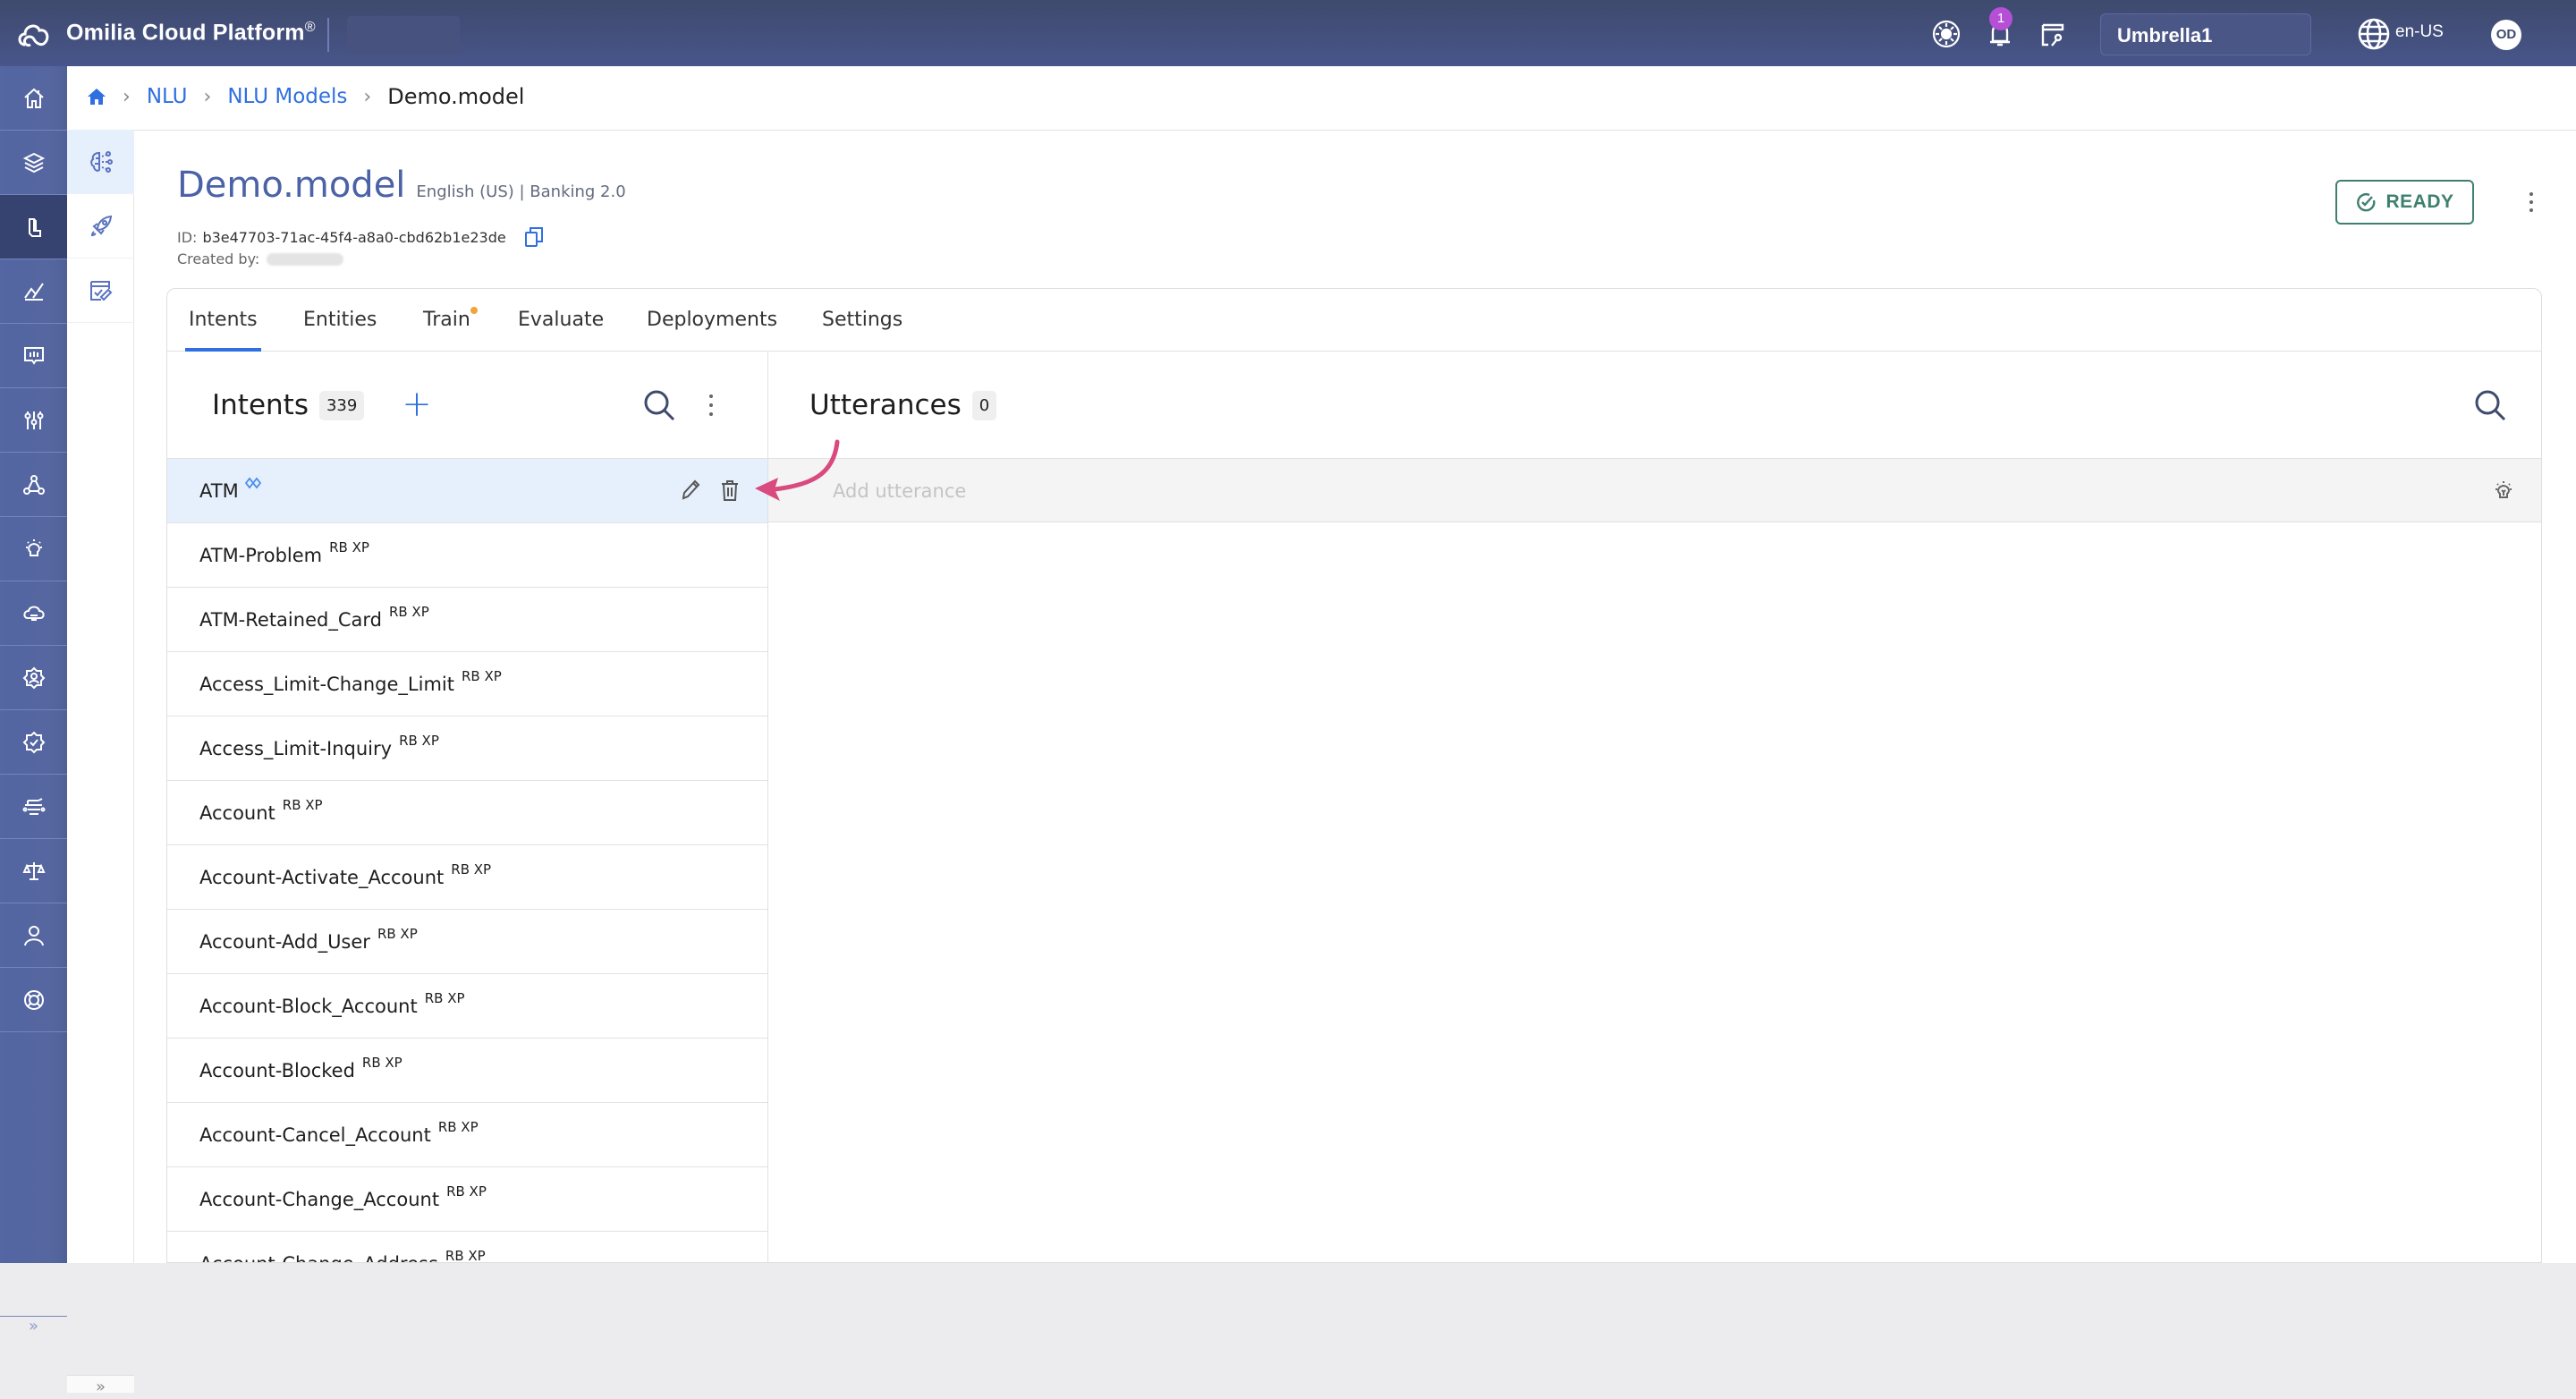 Image resolution: width=2576 pixels, height=1399 pixels. I want to click on rail-item-insights, so click(33, 356).